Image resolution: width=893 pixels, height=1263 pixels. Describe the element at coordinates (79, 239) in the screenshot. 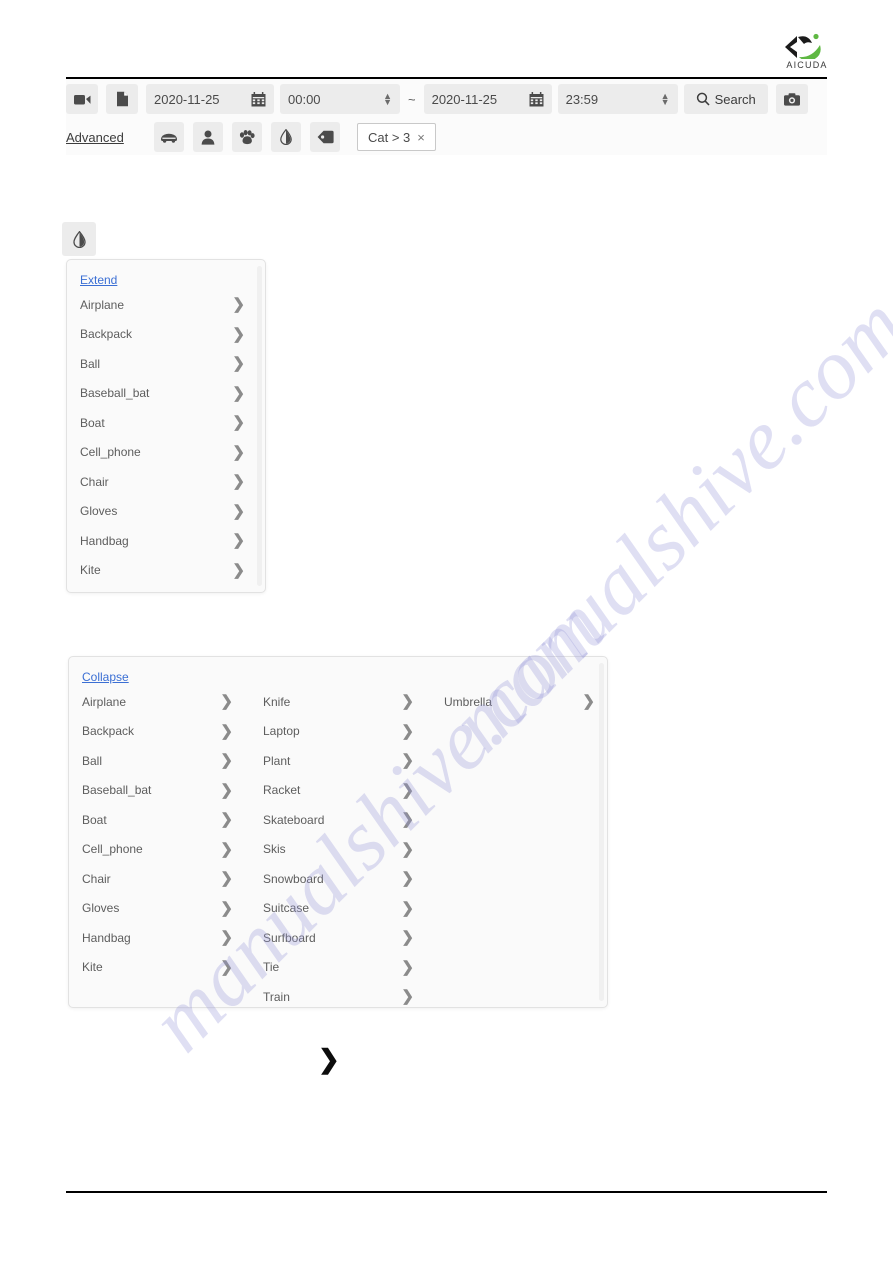

I see `object-category-dropdown-trigger` at that location.